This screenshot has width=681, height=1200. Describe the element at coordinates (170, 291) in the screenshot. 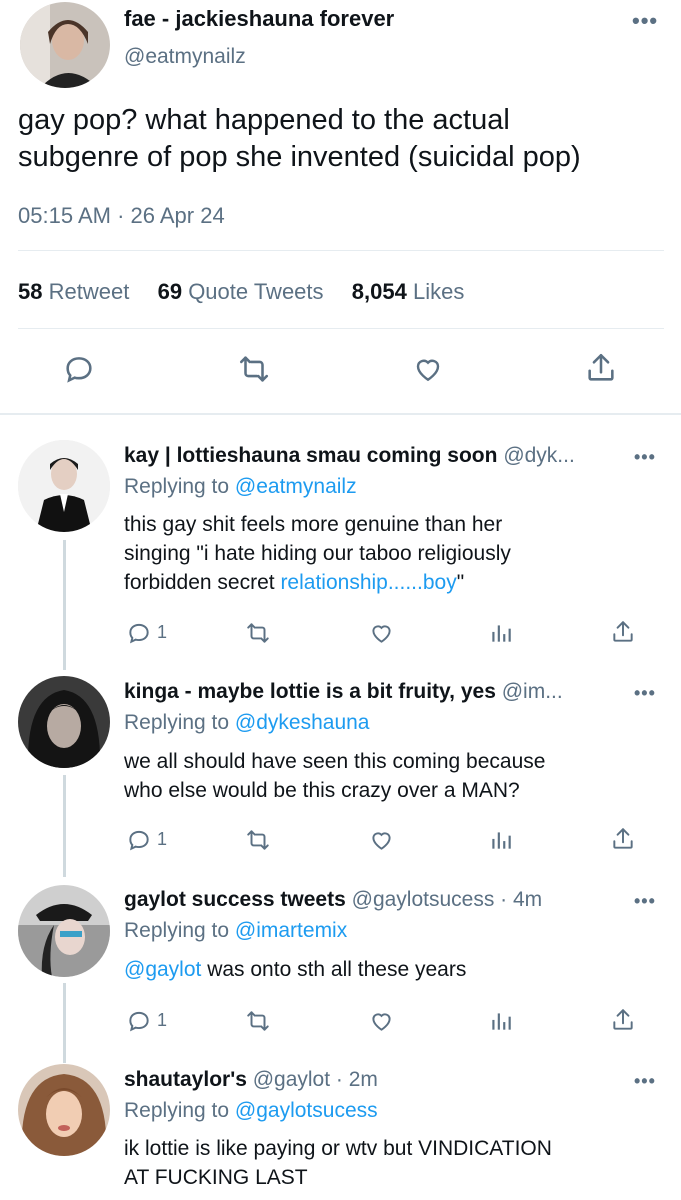

I see `quotes-count: 69` at that location.